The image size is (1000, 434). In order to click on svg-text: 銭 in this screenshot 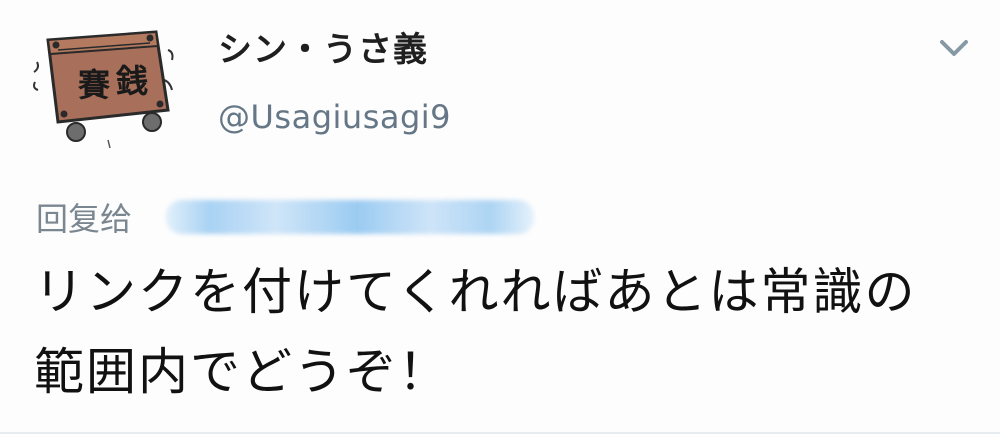, I will do `click(131, 81)`.